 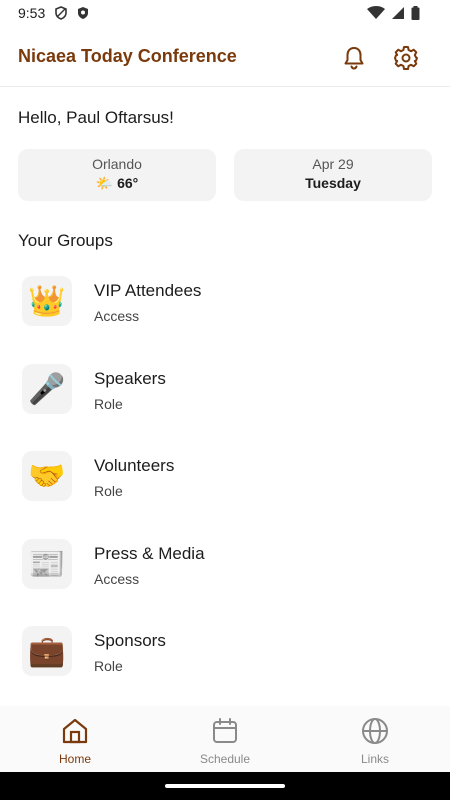 I want to click on app-bar: Nicaea Today Conference, so click(x=225, y=57).